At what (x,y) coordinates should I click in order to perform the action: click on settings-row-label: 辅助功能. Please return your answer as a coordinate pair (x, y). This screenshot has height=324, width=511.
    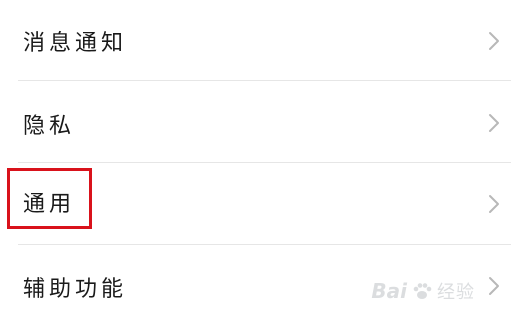
    Looking at the image, I should click on (75, 289).